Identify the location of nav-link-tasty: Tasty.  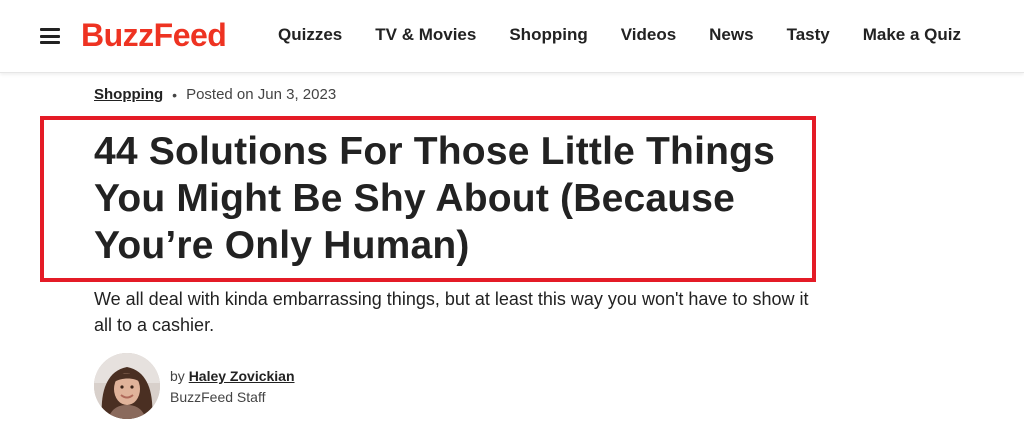
(808, 35).